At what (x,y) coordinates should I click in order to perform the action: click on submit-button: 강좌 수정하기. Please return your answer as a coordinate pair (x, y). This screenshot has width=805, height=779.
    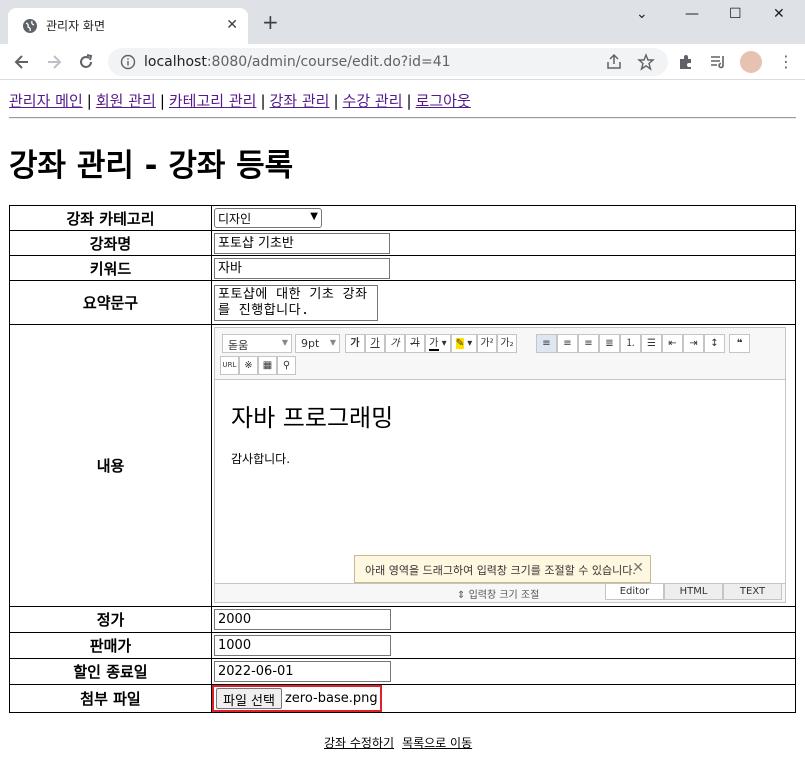
    Looking at the image, I should click on (359, 743).